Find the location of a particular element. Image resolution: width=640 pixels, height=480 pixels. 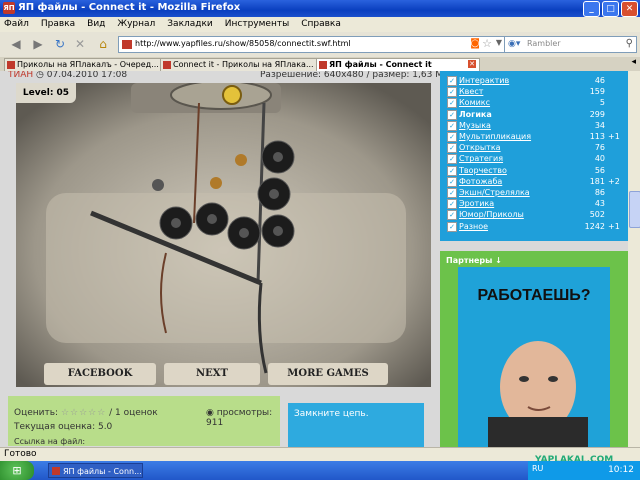

menu-edit: Правка is located at coordinates (58, 24).